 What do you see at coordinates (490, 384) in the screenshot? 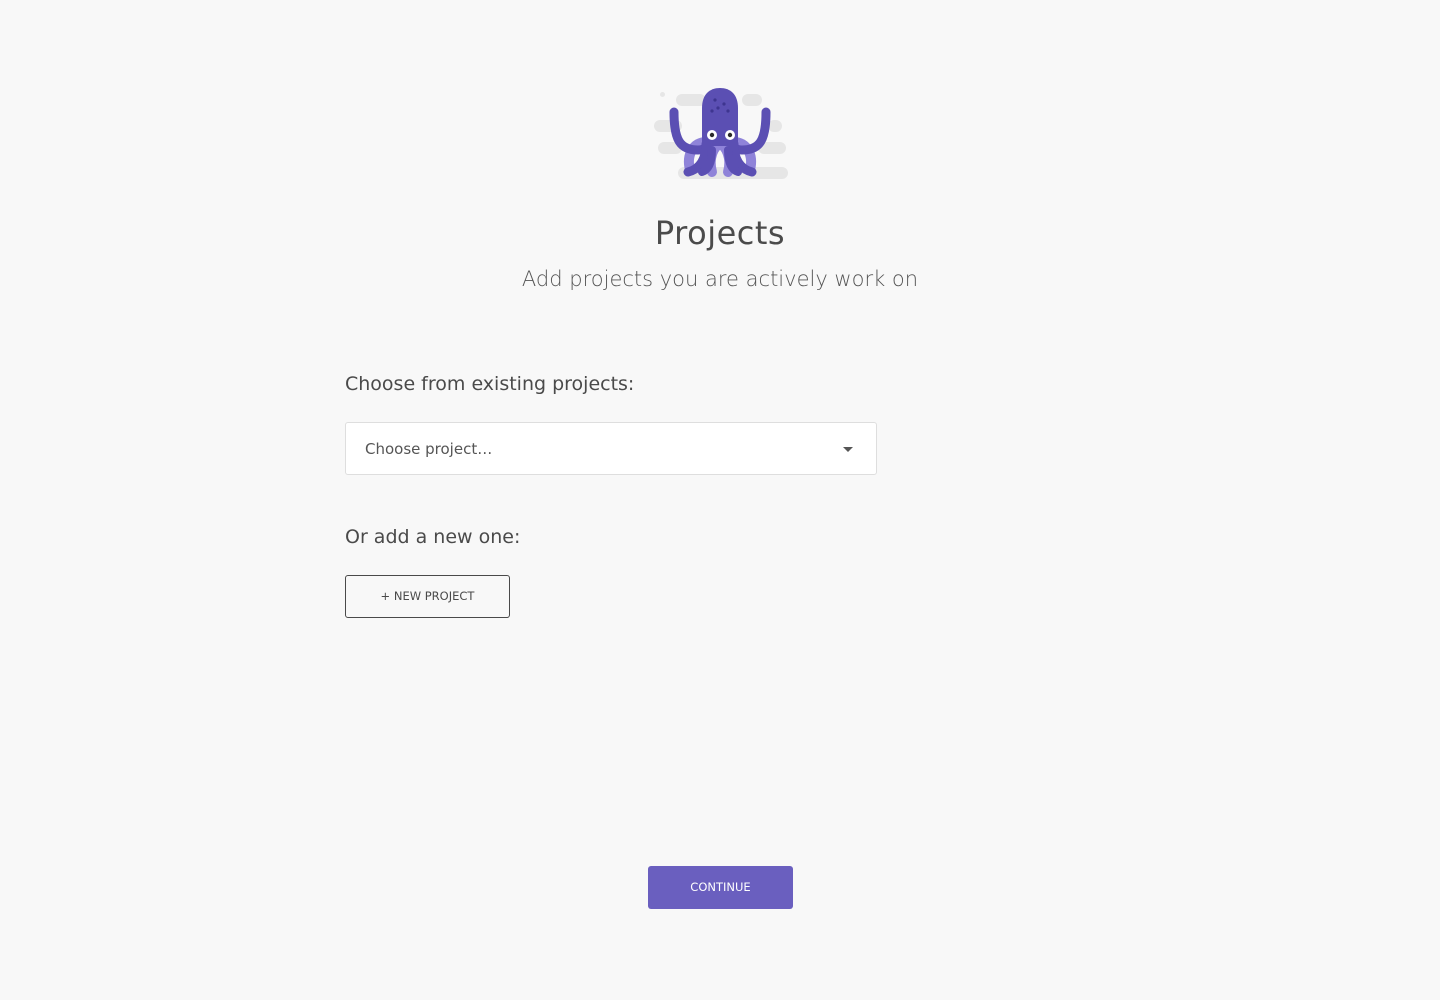
I see `existing-projects-label: Choose from existing projects:` at bounding box center [490, 384].